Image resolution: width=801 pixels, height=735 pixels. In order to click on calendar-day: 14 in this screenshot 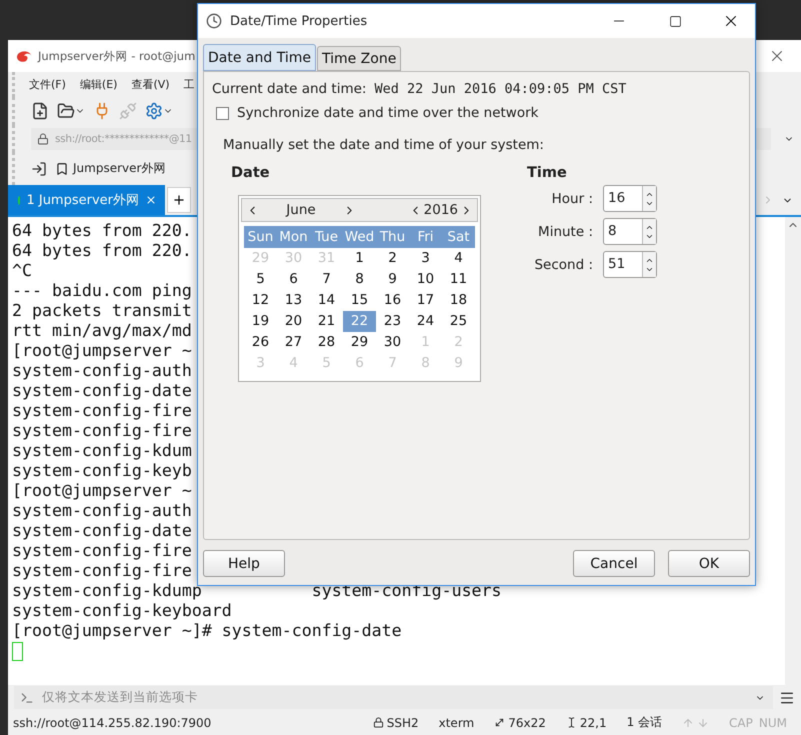, I will do `click(326, 300)`.